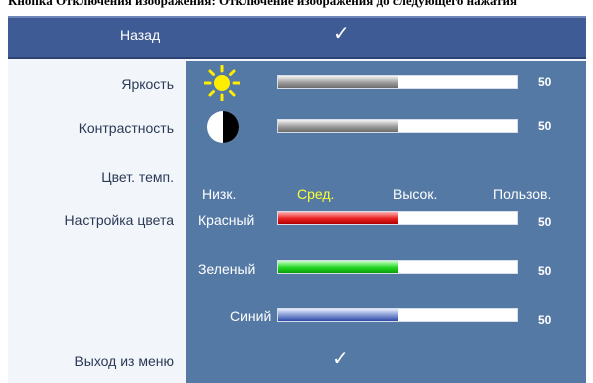 The height and width of the screenshot is (383, 593). What do you see at coordinates (341, 33) in the screenshot?
I see `back-confirm-check-icon: ✓` at bounding box center [341, 33].